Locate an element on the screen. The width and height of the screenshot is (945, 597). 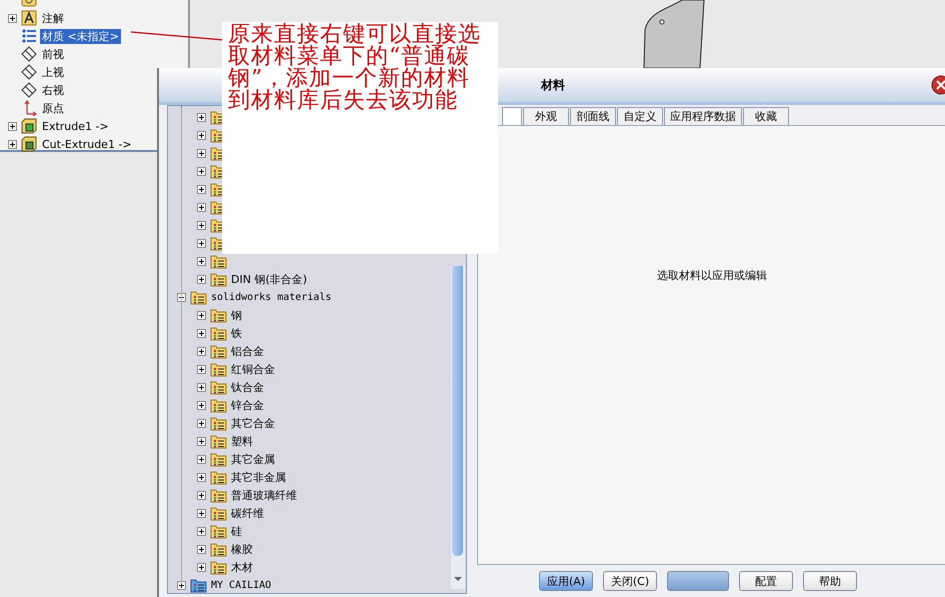
feature-tree-item: 材质 <未指定> is located at coordinates (80, 36).